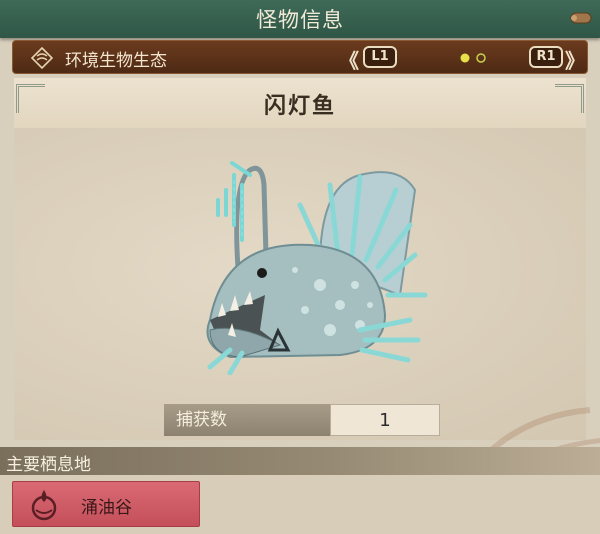  What do you see at coordinates (385, 420) in the screenshot?
I see `capture-count-value: 1` at bounding box center [385, 420].